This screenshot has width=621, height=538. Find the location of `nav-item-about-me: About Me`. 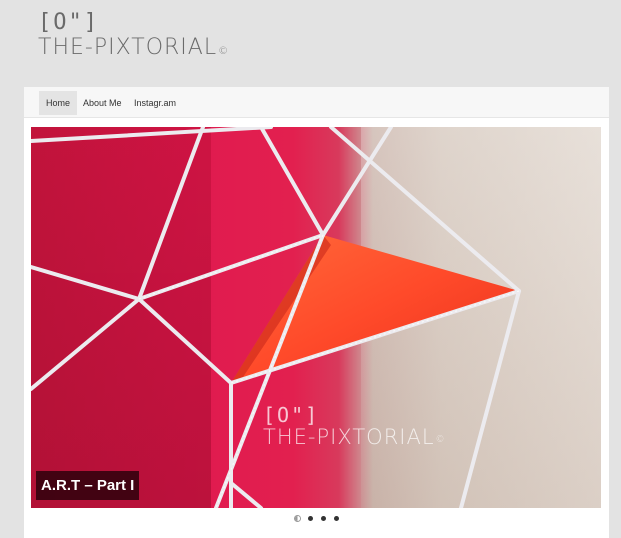

nav-item-about-me: About Me is located at coordinates (102, 103).